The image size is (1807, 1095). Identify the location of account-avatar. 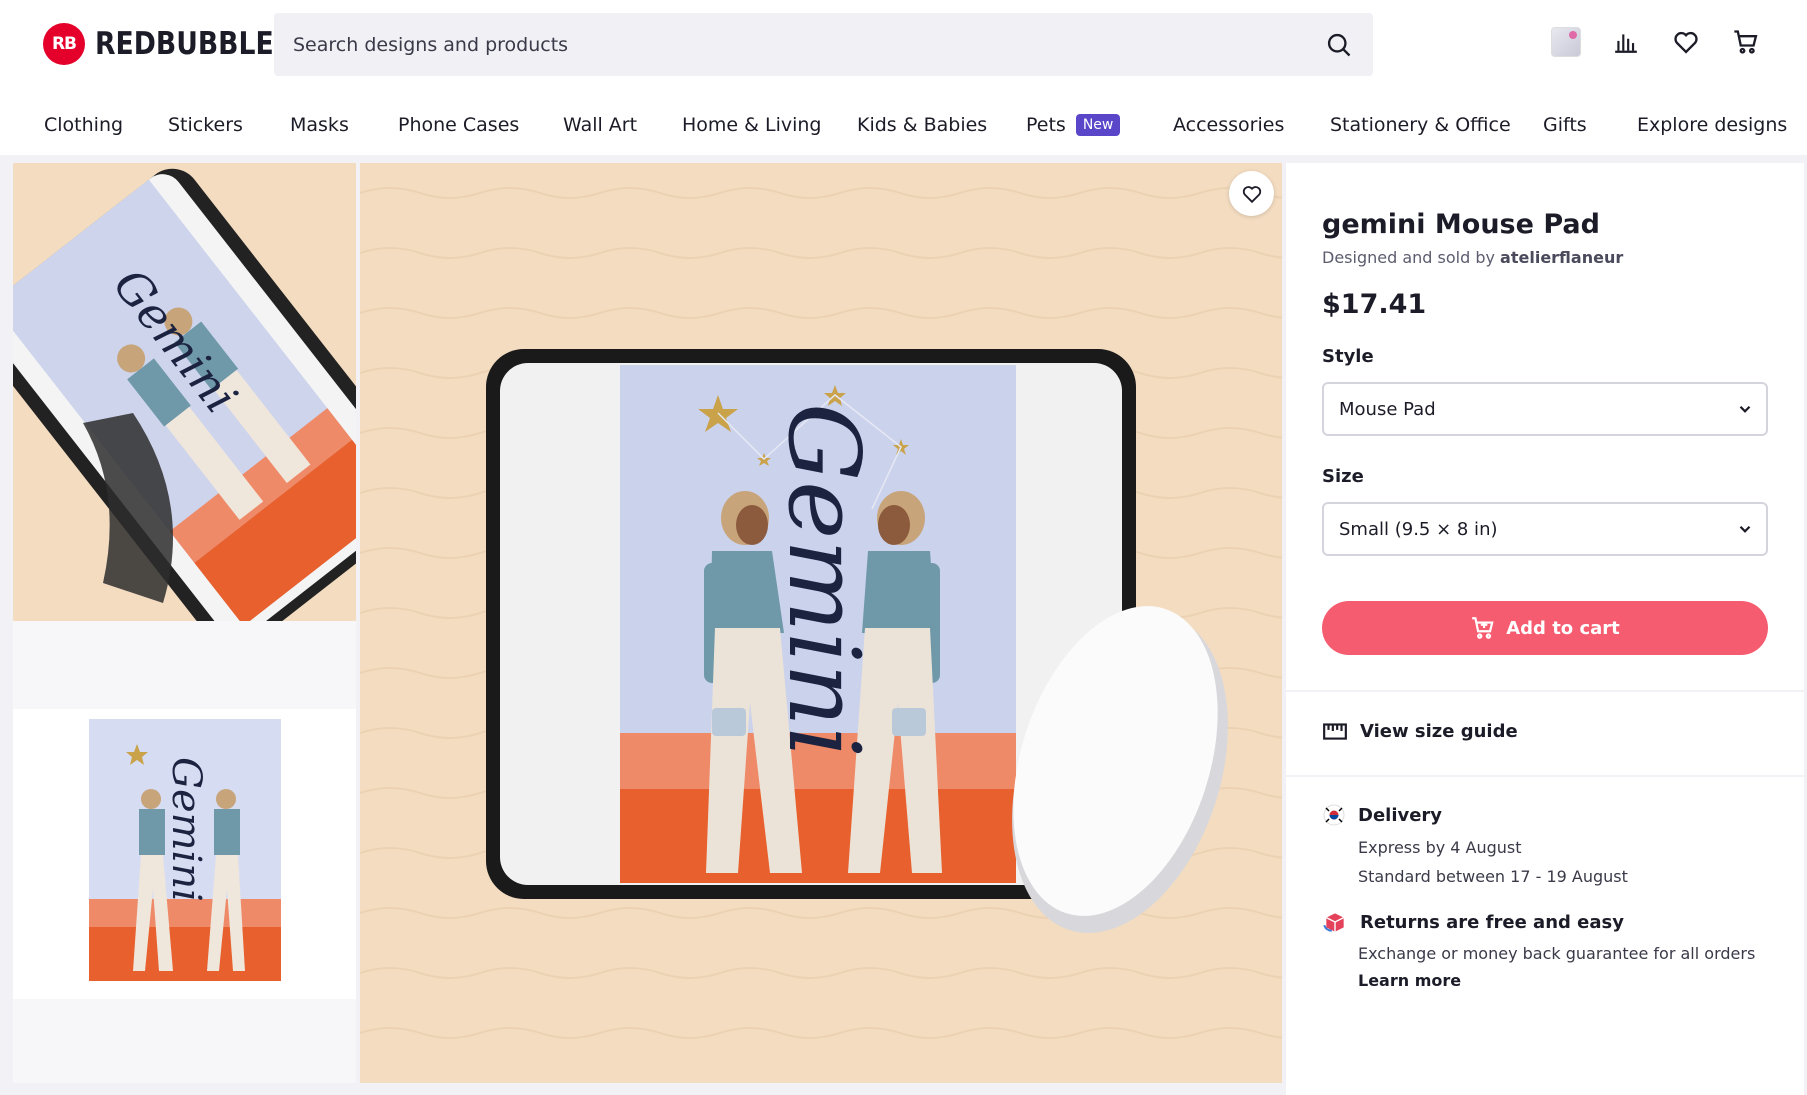
(1566, 42).